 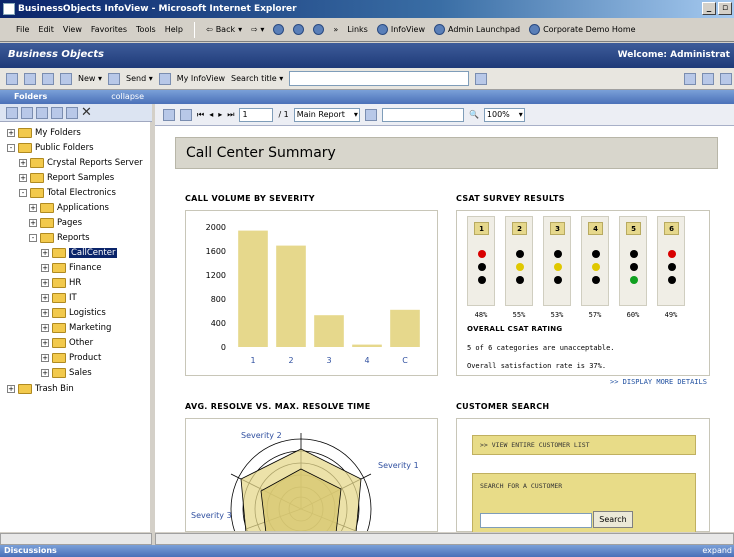 What do you see at coordinates (71, 267) in the screenshot?
I see `tree-node: + Finance` at bounding box center [71, 267].